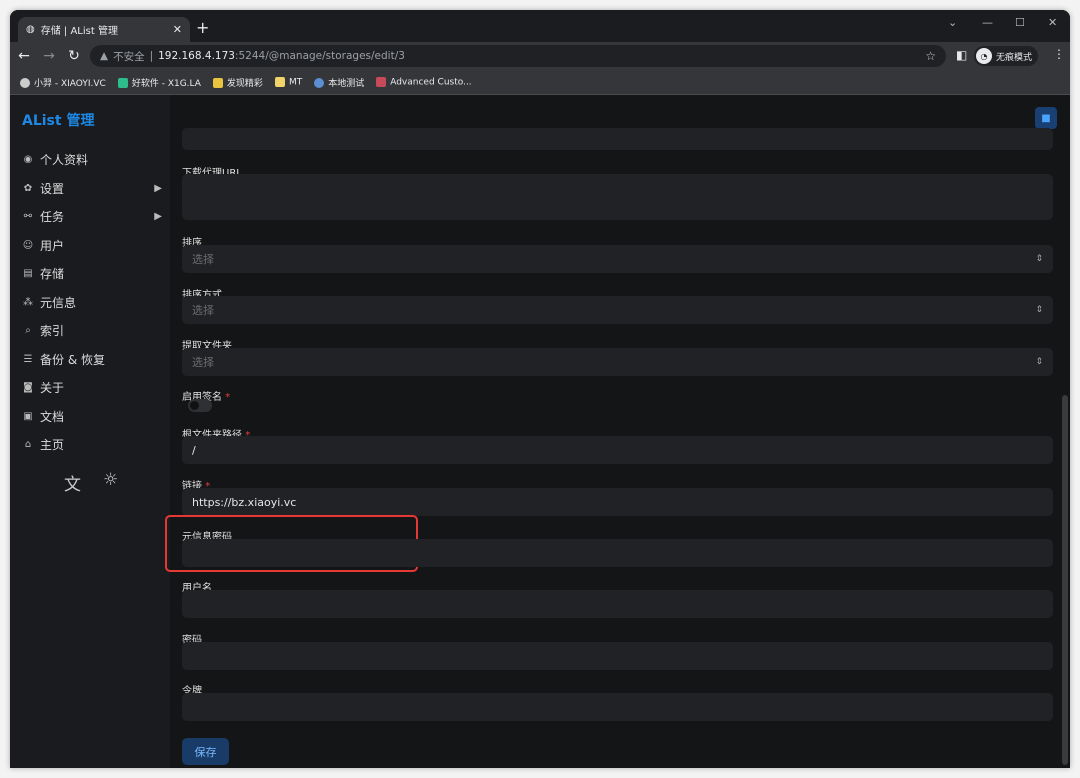  Describe the element at coordinates (28, 159) in the screenshot. I see `fingerprint-icon: ◉` at that location.